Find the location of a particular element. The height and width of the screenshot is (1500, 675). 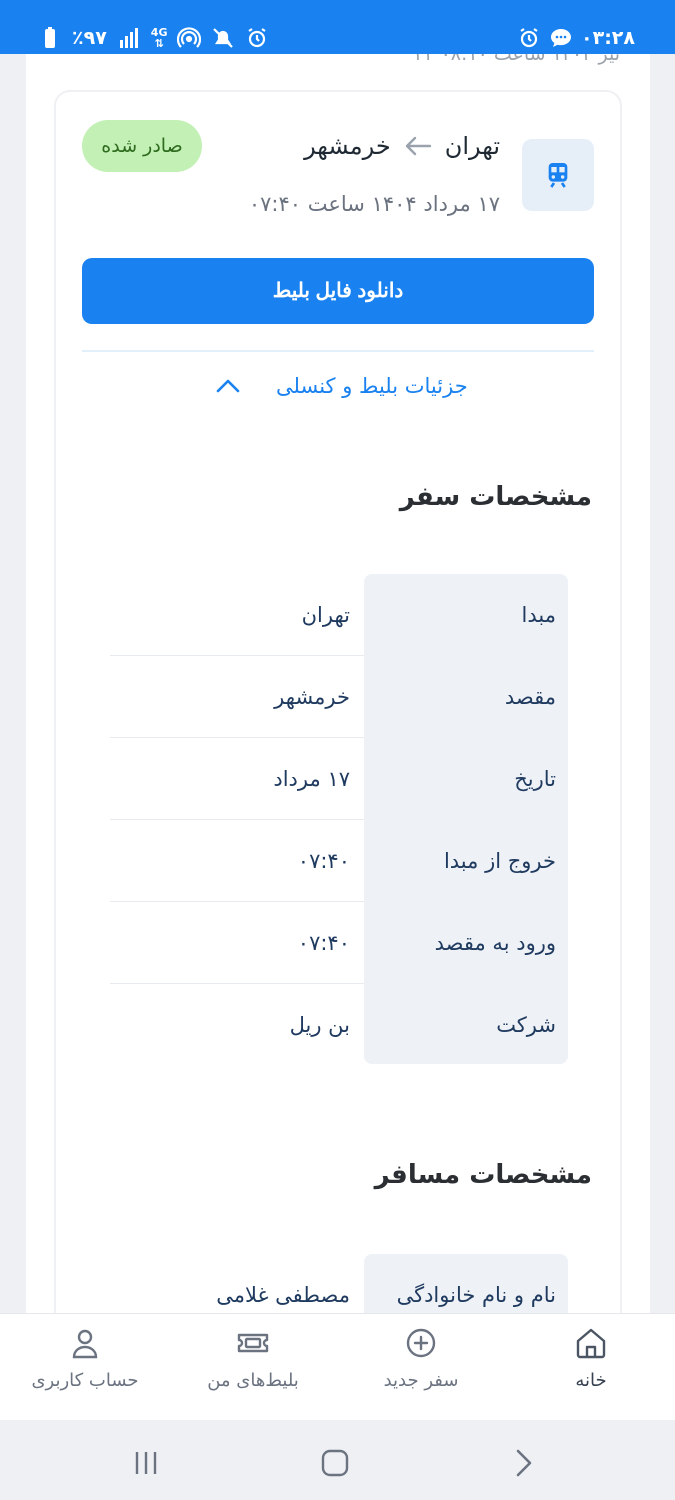

nav-home-label: خانه is located at coordinates (591, 1380).